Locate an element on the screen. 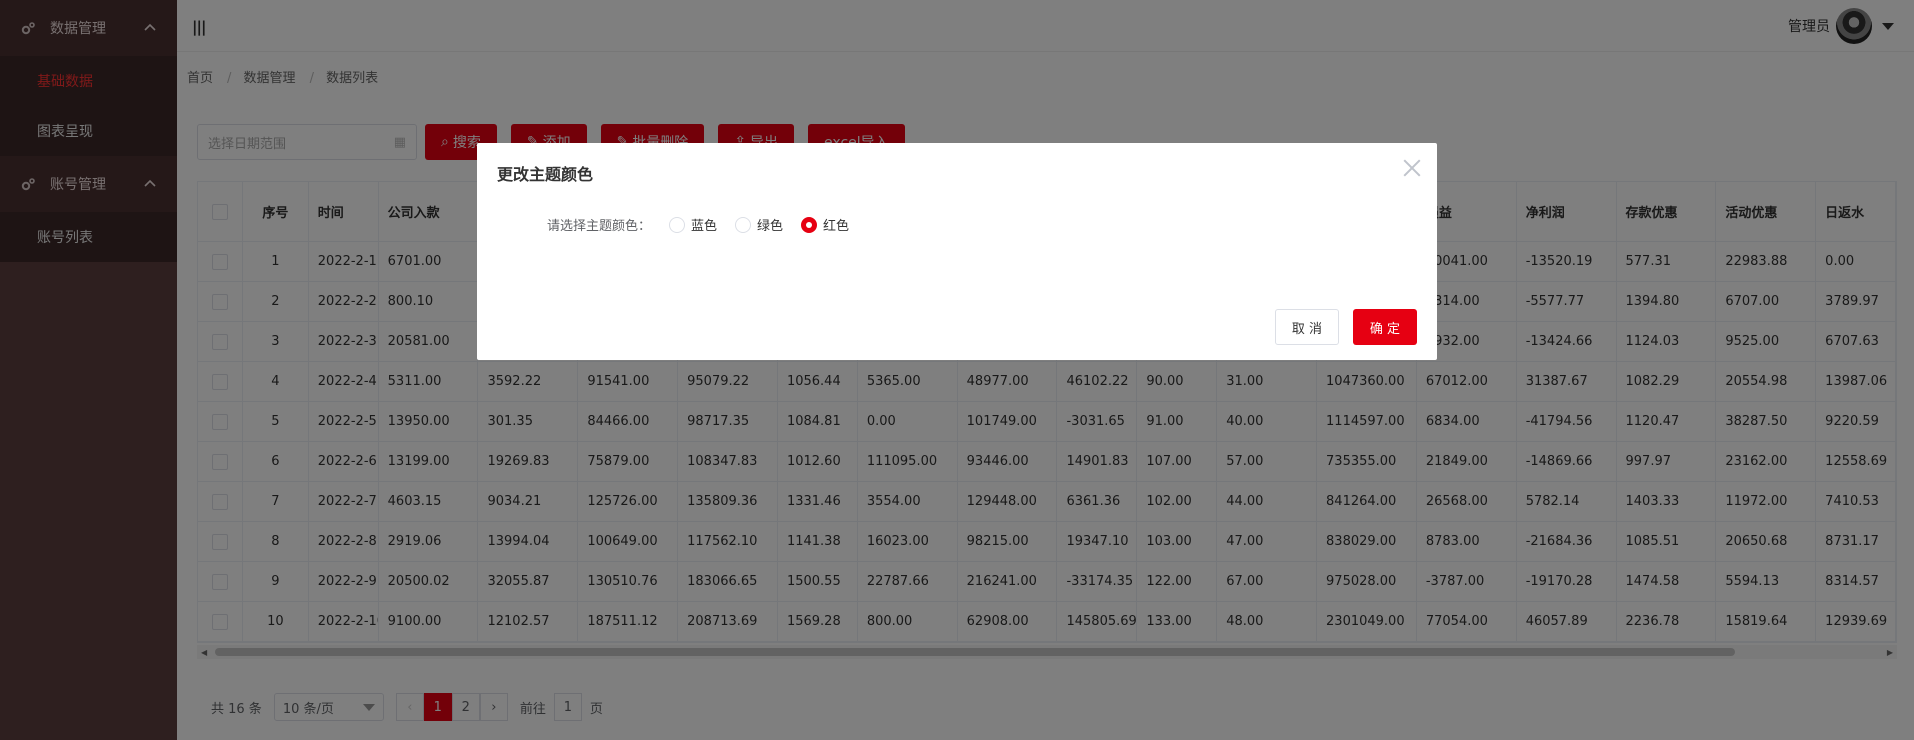 The height and width of the screenshot is (740, 1914). theme-color-form: 请选择主题颜色： 蓝色 绿色 红色 is located at coordinates (698, 224).